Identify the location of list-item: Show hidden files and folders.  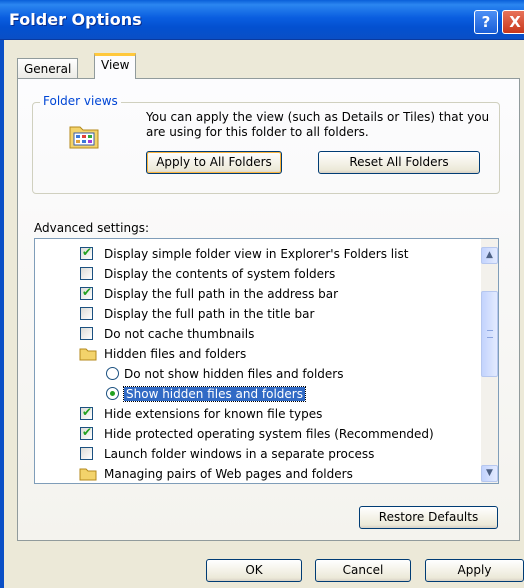
(257, 394).